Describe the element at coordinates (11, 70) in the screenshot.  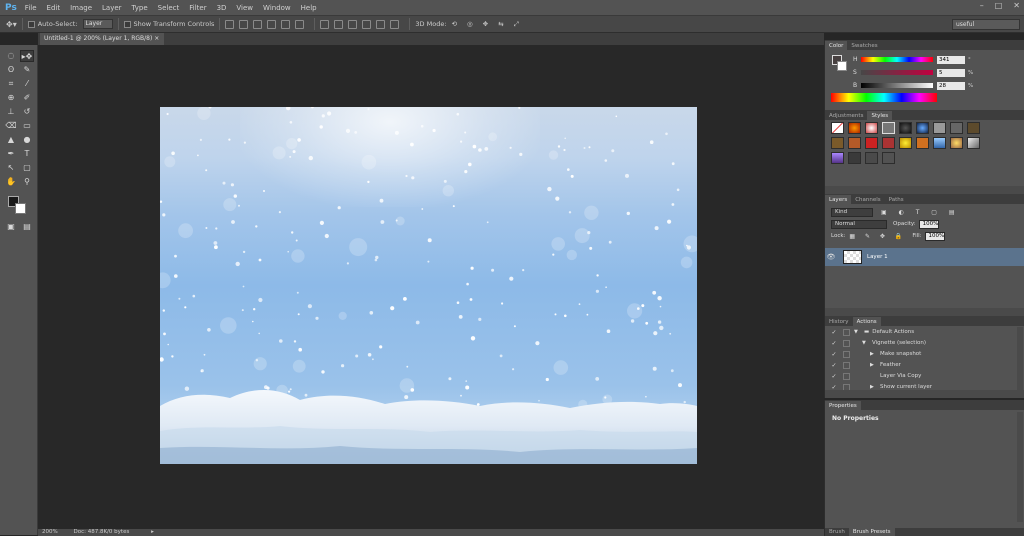
I see `lasso-tool-icon: ʘ` at that location.